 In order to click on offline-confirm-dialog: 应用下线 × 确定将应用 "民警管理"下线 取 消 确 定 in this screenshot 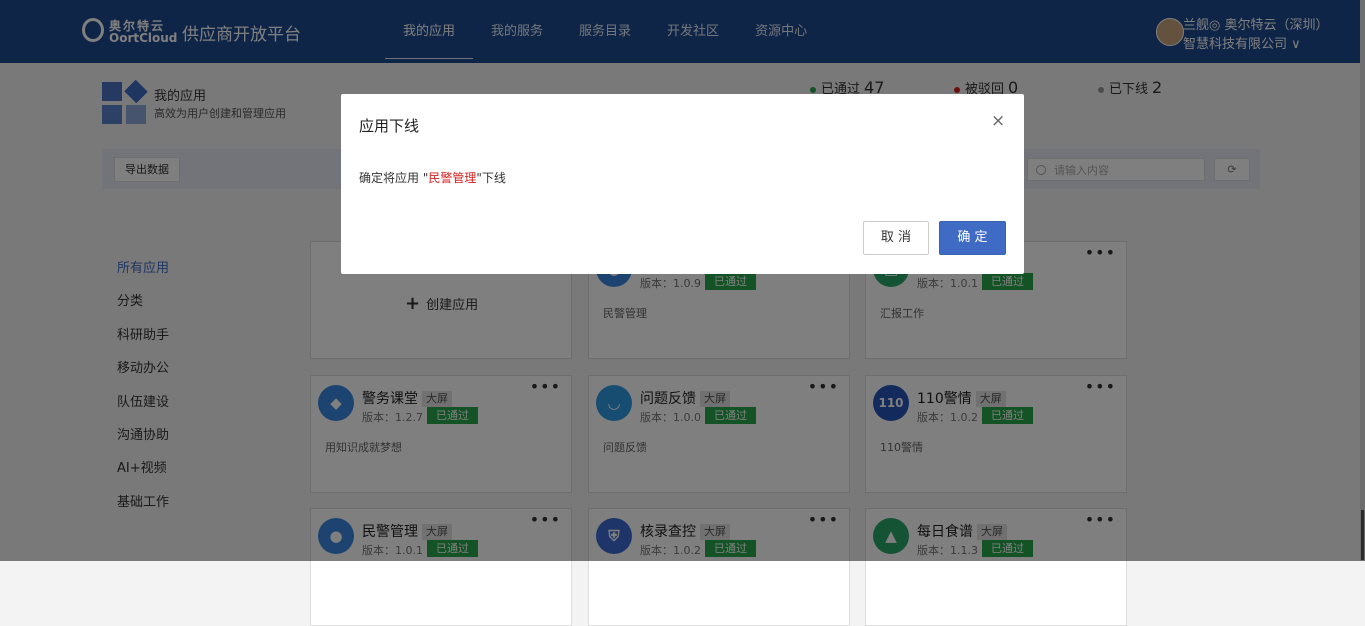, I will do `click(682, 184)`.